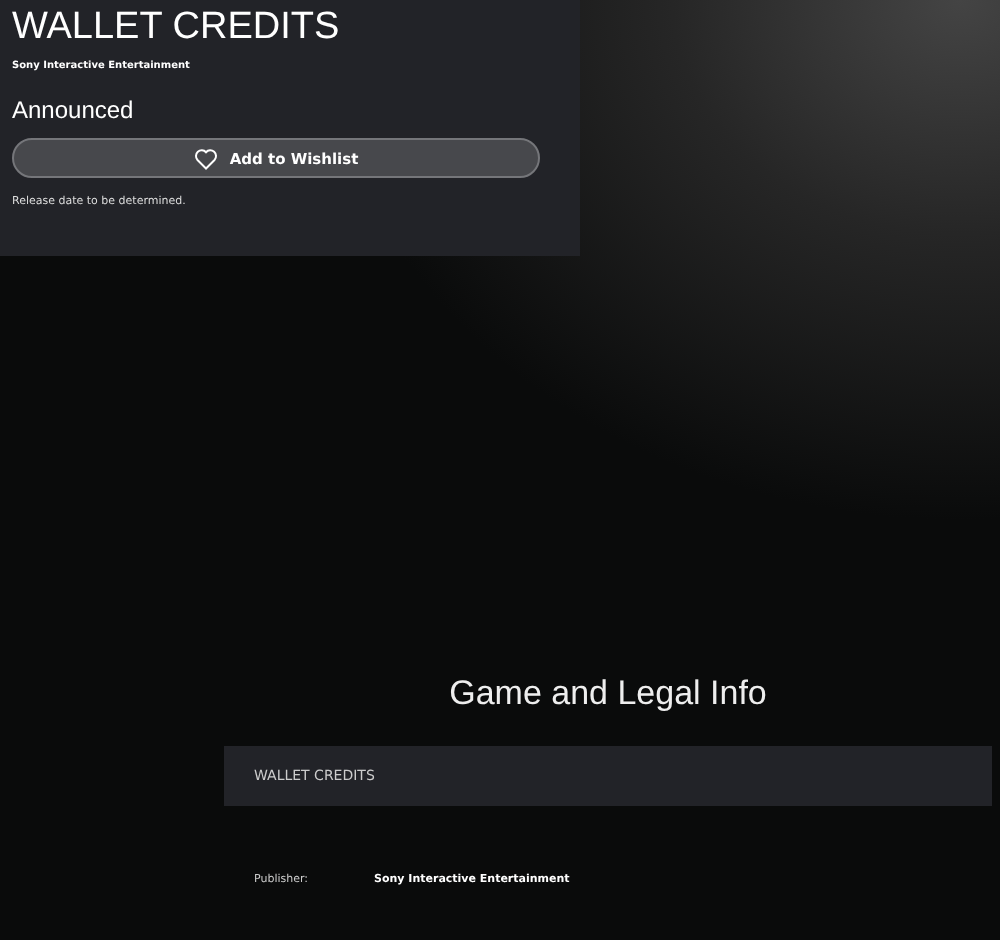 The image size is (1000, 940). Describe the element at coordinates (177, 28) in the screenshot. I see `product-title: WALLET CREDITS` at that location.